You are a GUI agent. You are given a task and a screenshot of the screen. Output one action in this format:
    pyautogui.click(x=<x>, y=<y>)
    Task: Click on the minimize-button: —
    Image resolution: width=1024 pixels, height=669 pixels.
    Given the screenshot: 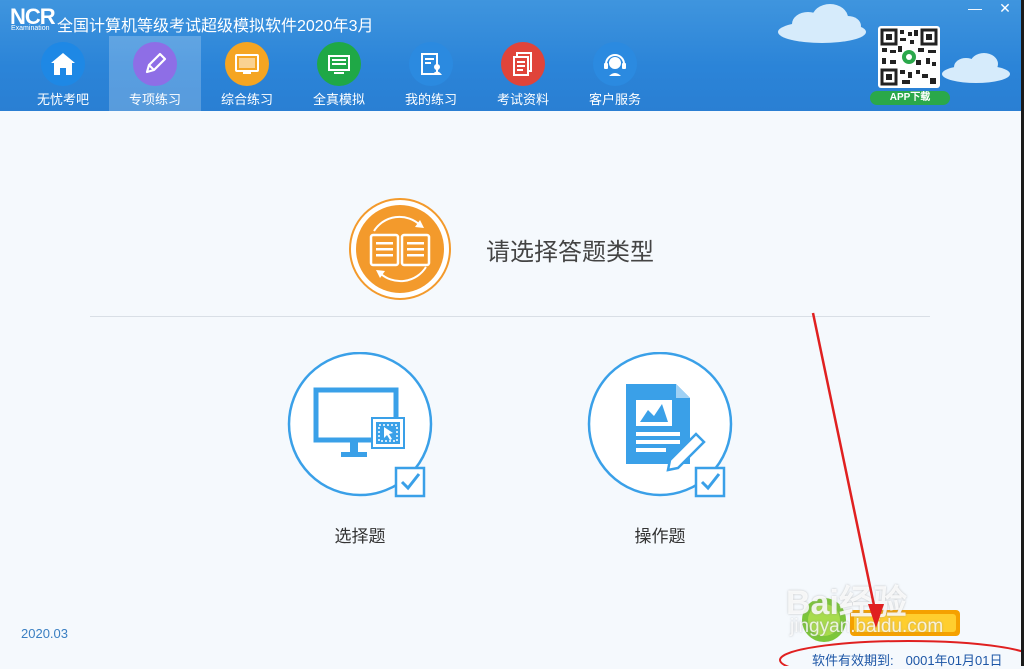 What is the action you would take?
    pyautogui.click(x=975, y=9)
    